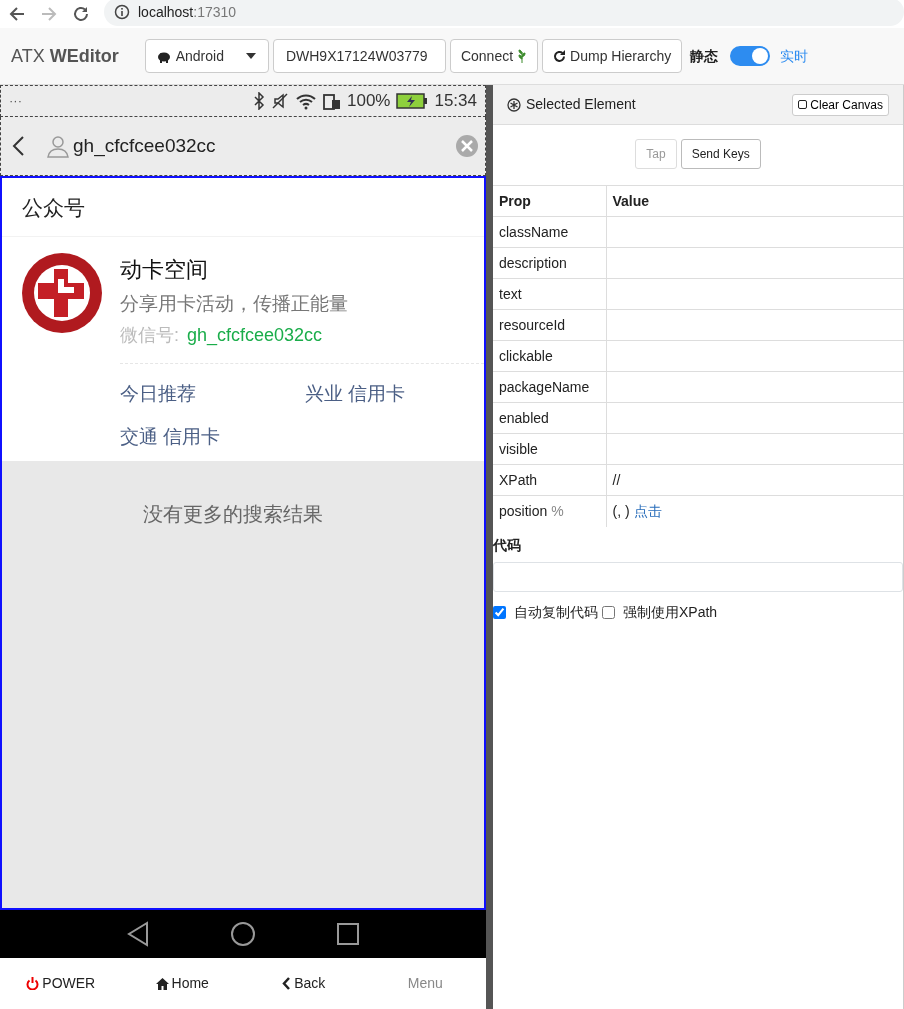 This screenshot has height=1009, width=904. I want to click on overflow-text: ···, so click(16, 101).